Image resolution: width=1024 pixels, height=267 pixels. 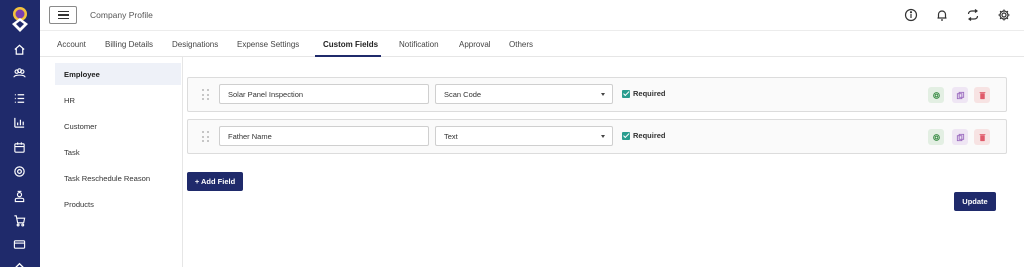 I want to click on top-bar: Company Profile, so click(x=532, y=15).